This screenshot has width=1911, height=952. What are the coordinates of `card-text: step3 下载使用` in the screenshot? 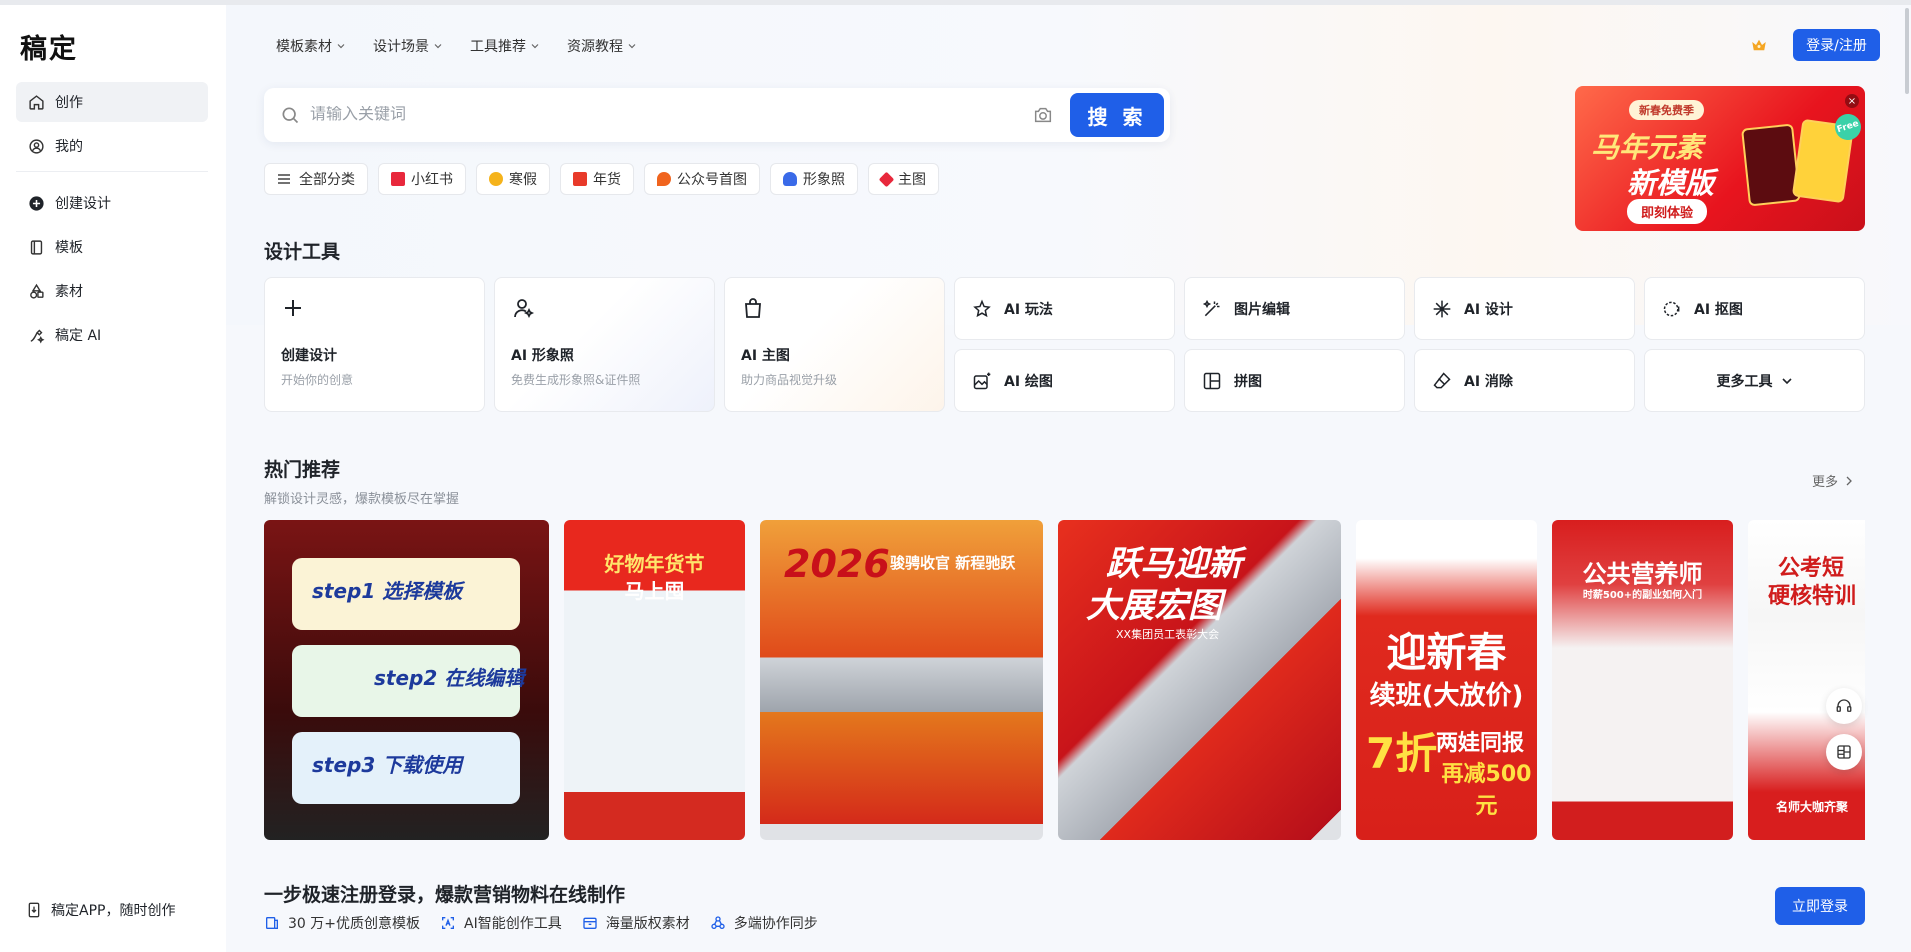 It's located at (387, 765).